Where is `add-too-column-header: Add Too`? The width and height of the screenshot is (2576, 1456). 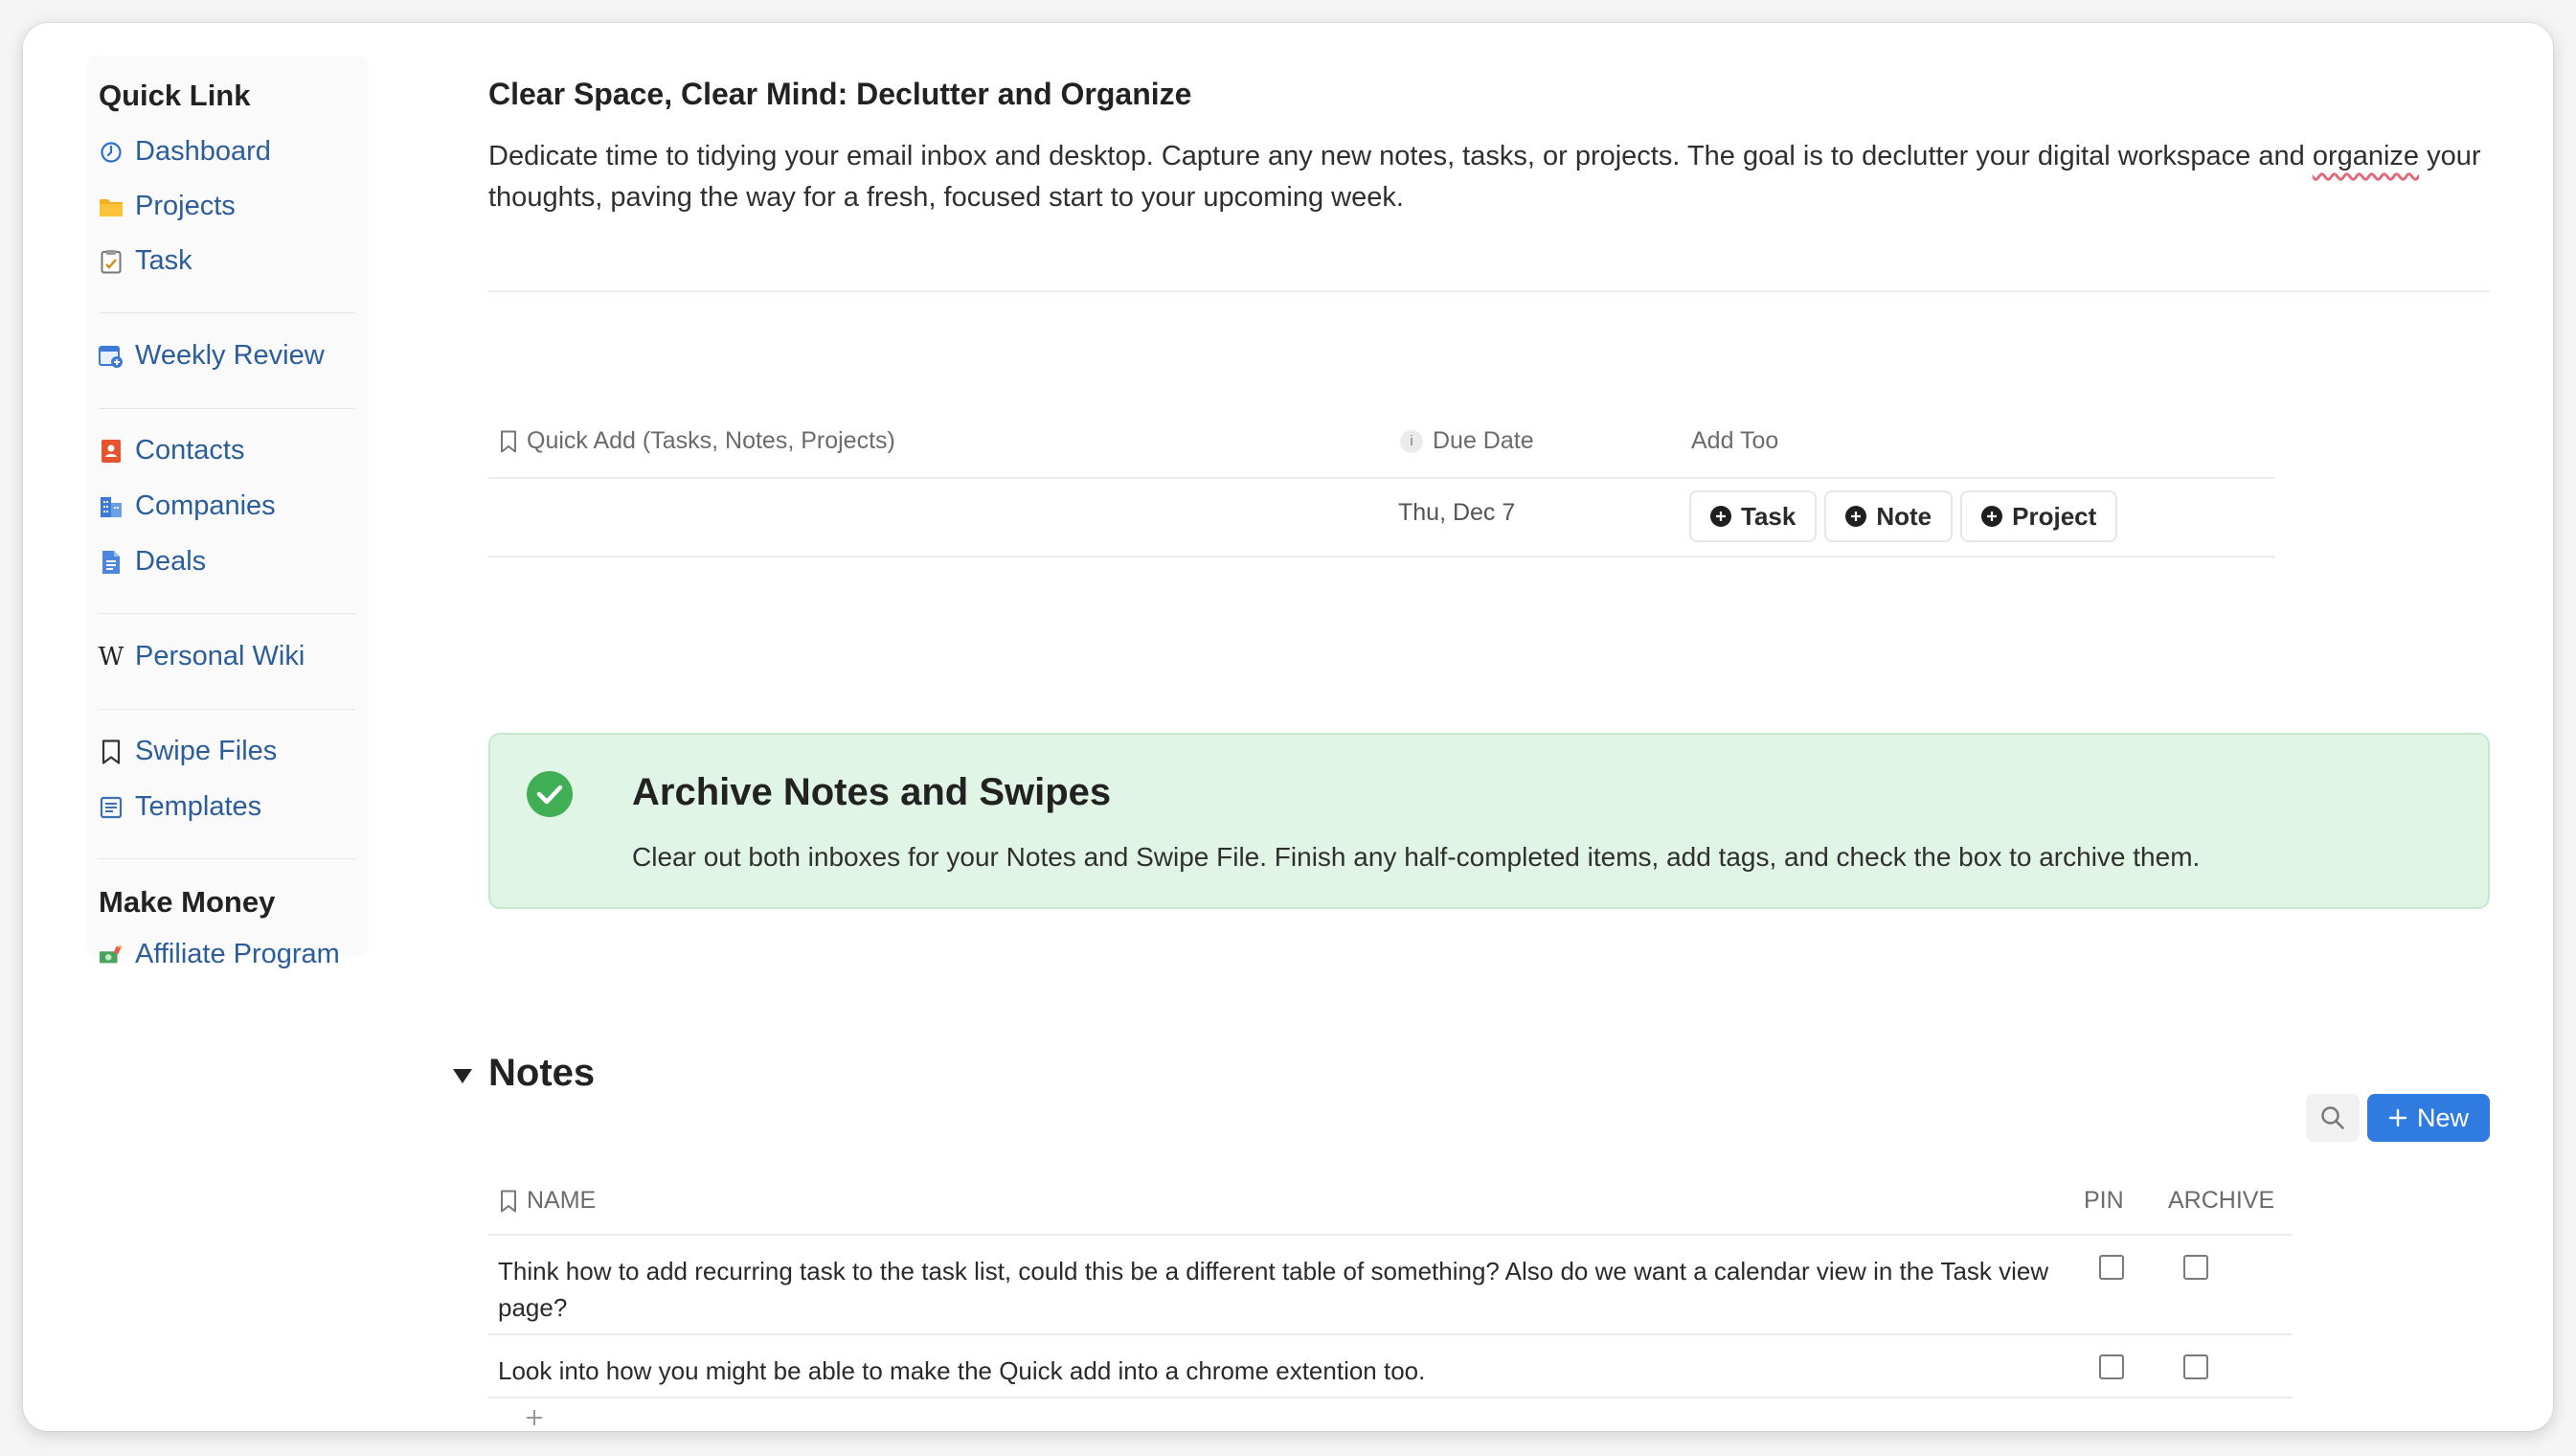 add-too-column-header: Add Too is located at coordinates (1734, 441).